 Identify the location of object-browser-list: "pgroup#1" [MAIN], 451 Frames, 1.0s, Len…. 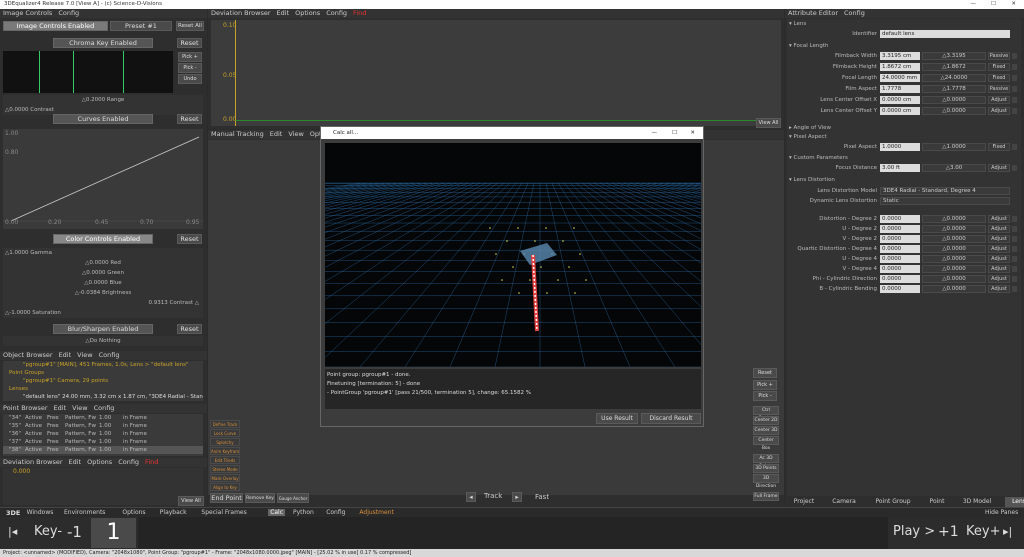
(103, 381).